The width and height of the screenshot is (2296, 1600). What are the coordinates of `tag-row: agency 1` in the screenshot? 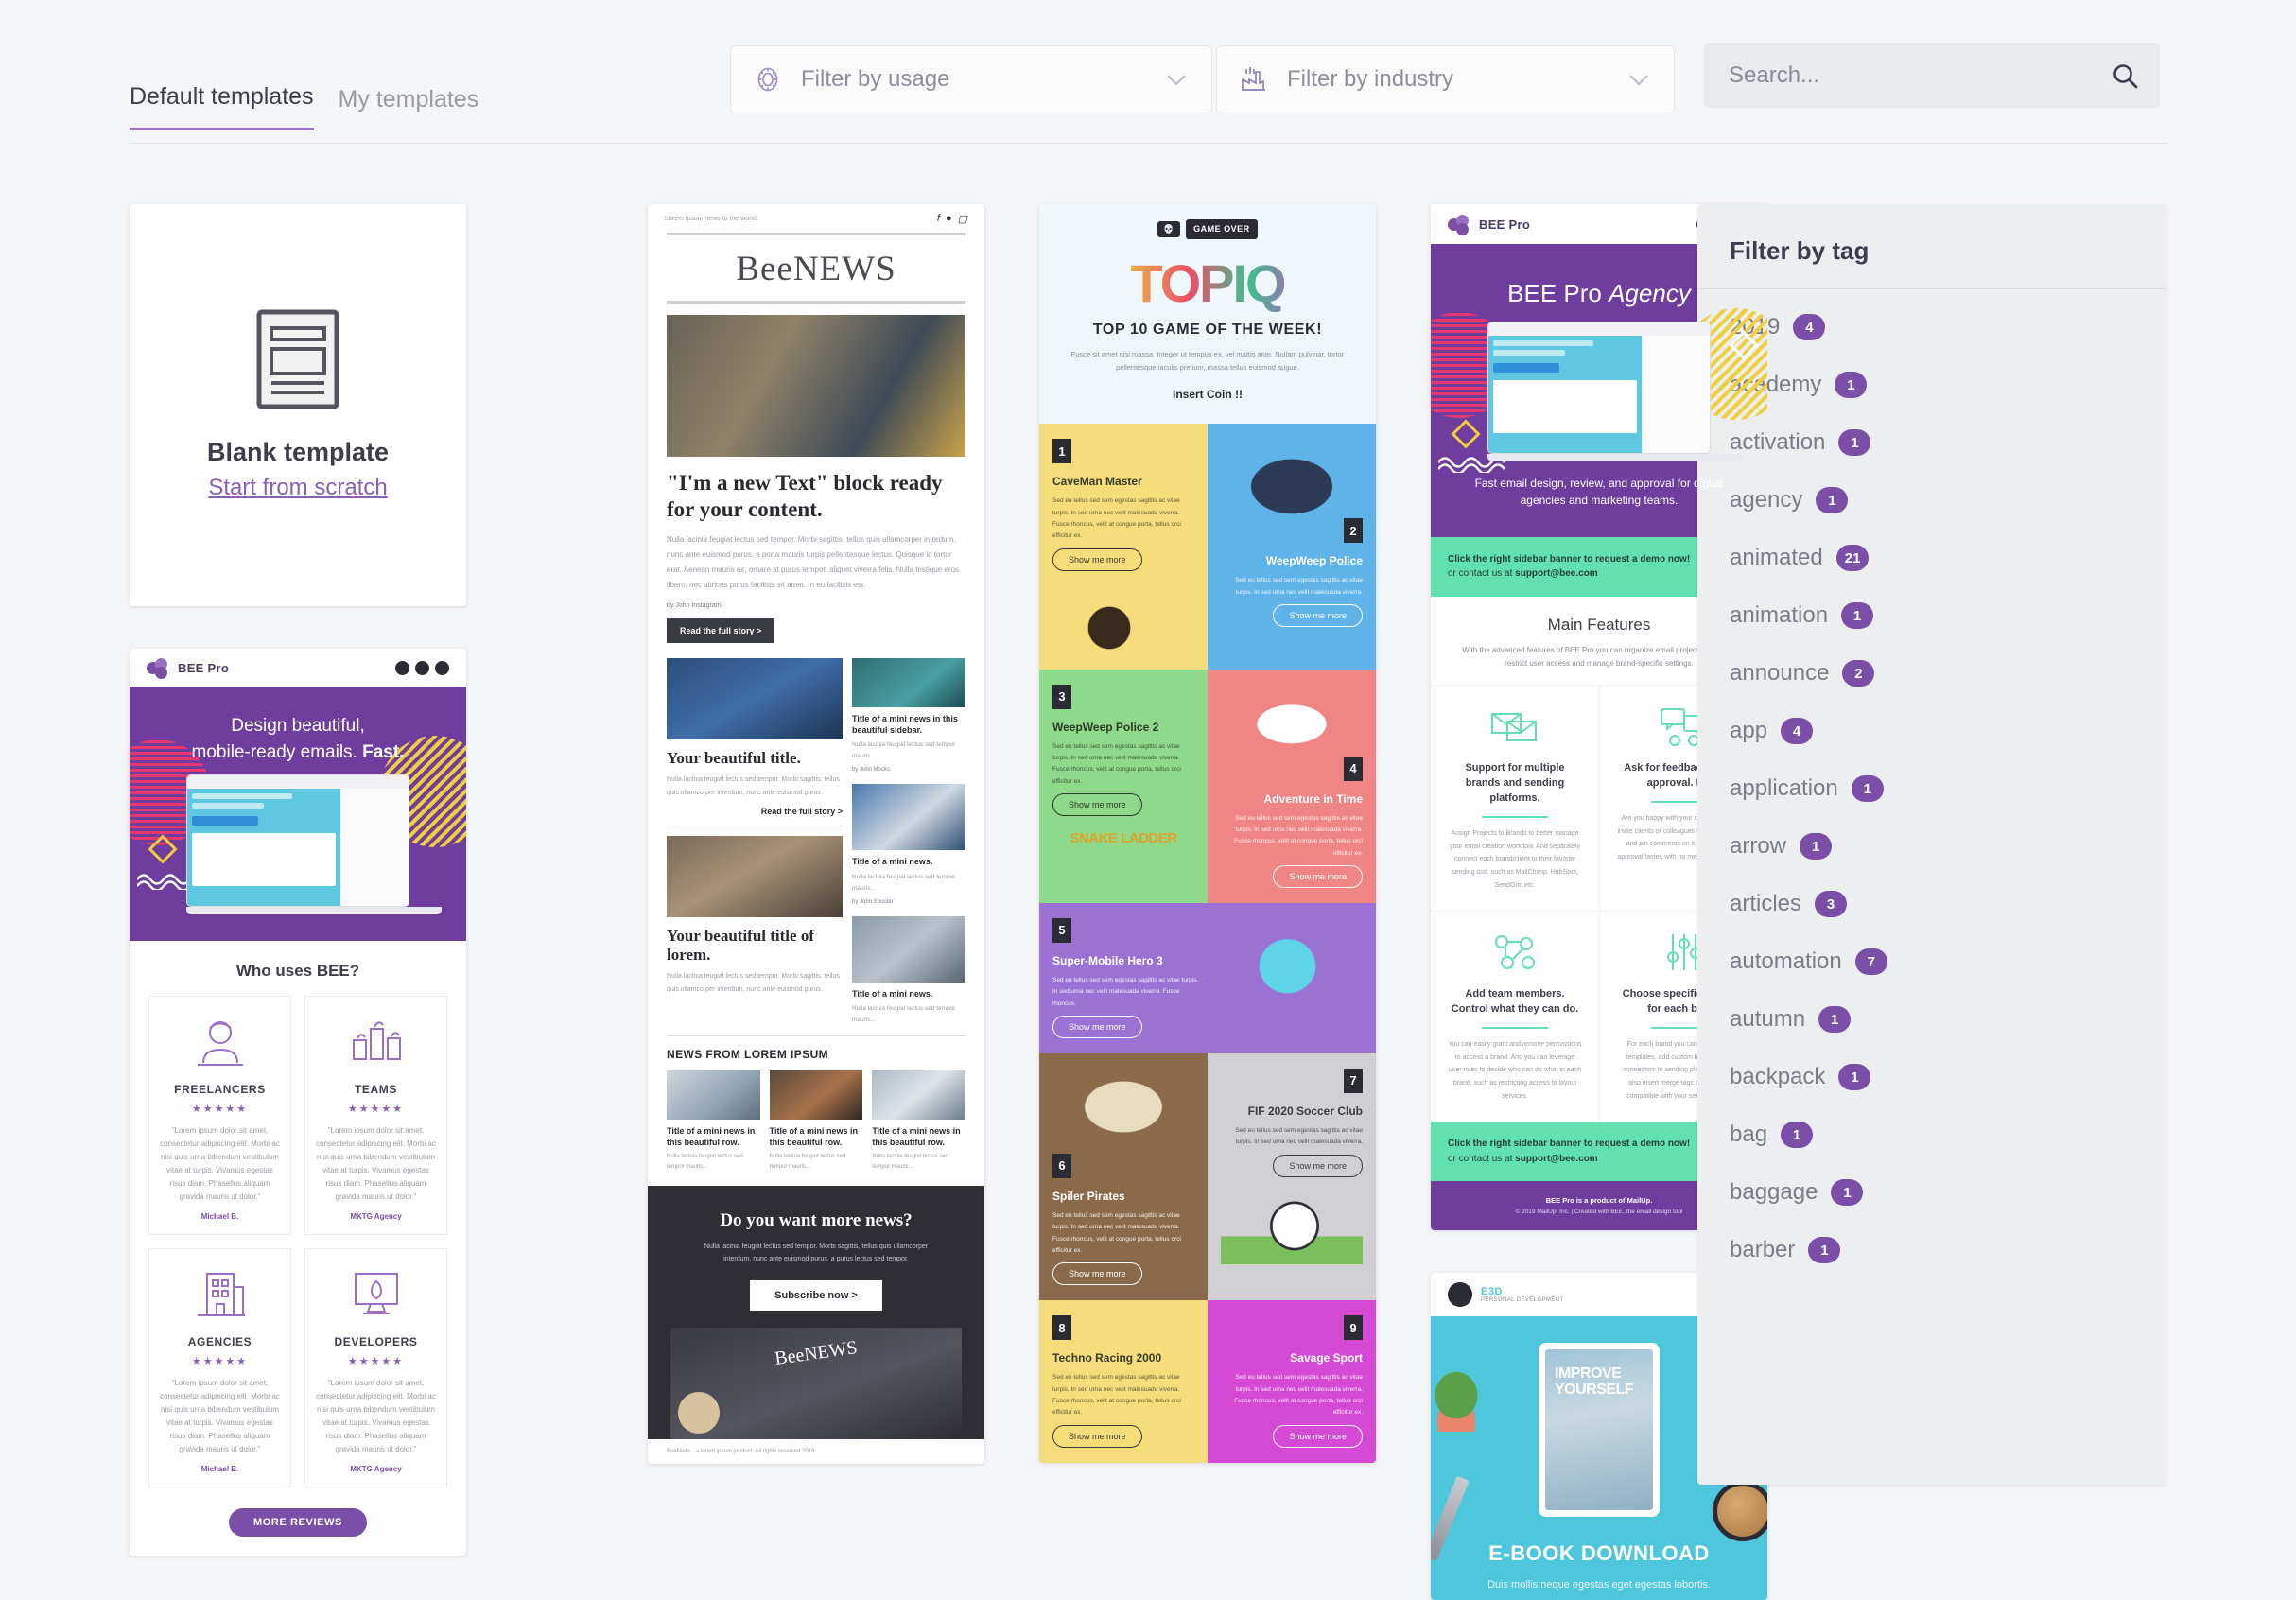 It's located at (1948, 500).